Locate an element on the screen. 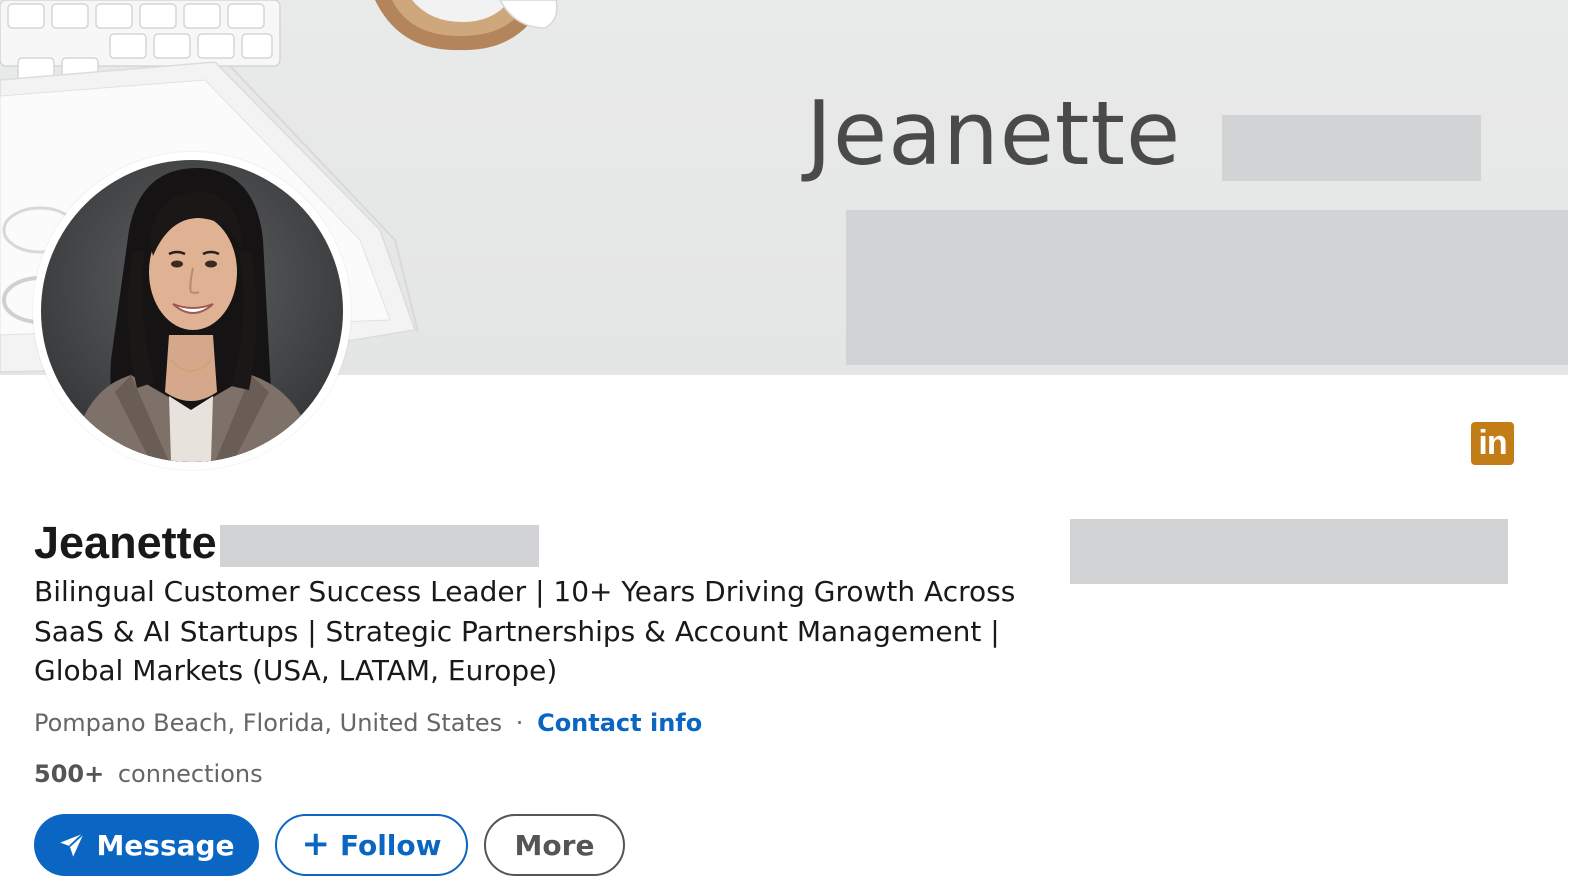 This screenshot has width=1580, height=896. message-button: Message is located at coordinates (146, 845).